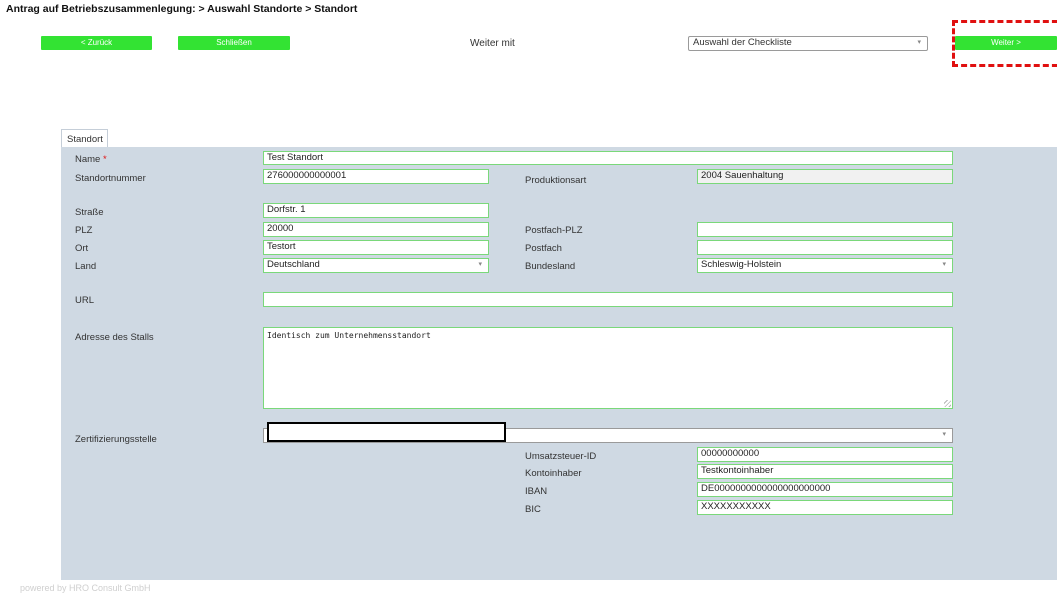 The width and height of the screenshot is (1057, 594). Describe the element at coordinates (825, 265) in the screenshot. I see `bundesland-select: Schleswig-Holstein ▾` at that location.